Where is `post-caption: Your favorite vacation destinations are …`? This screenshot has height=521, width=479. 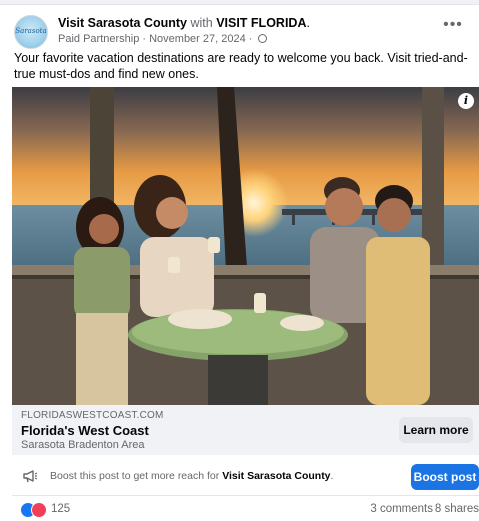
post-caption: Your favorite vacation destinations are … is located at coordinates (241, 66).